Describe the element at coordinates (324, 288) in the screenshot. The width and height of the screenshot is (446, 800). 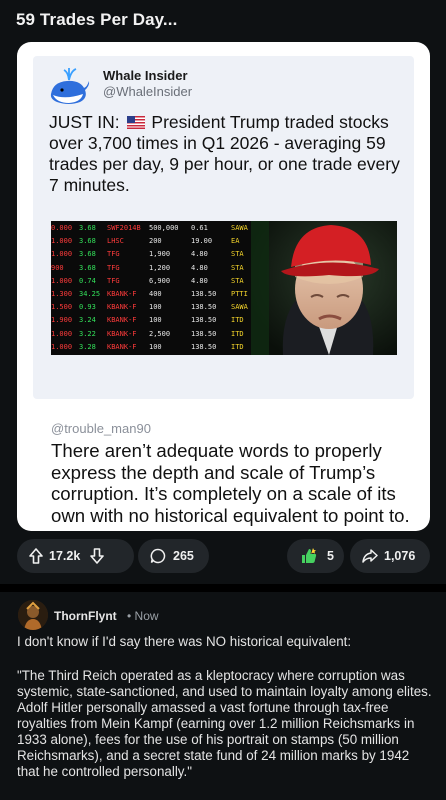
I see `trump-portrait-image` at that location.